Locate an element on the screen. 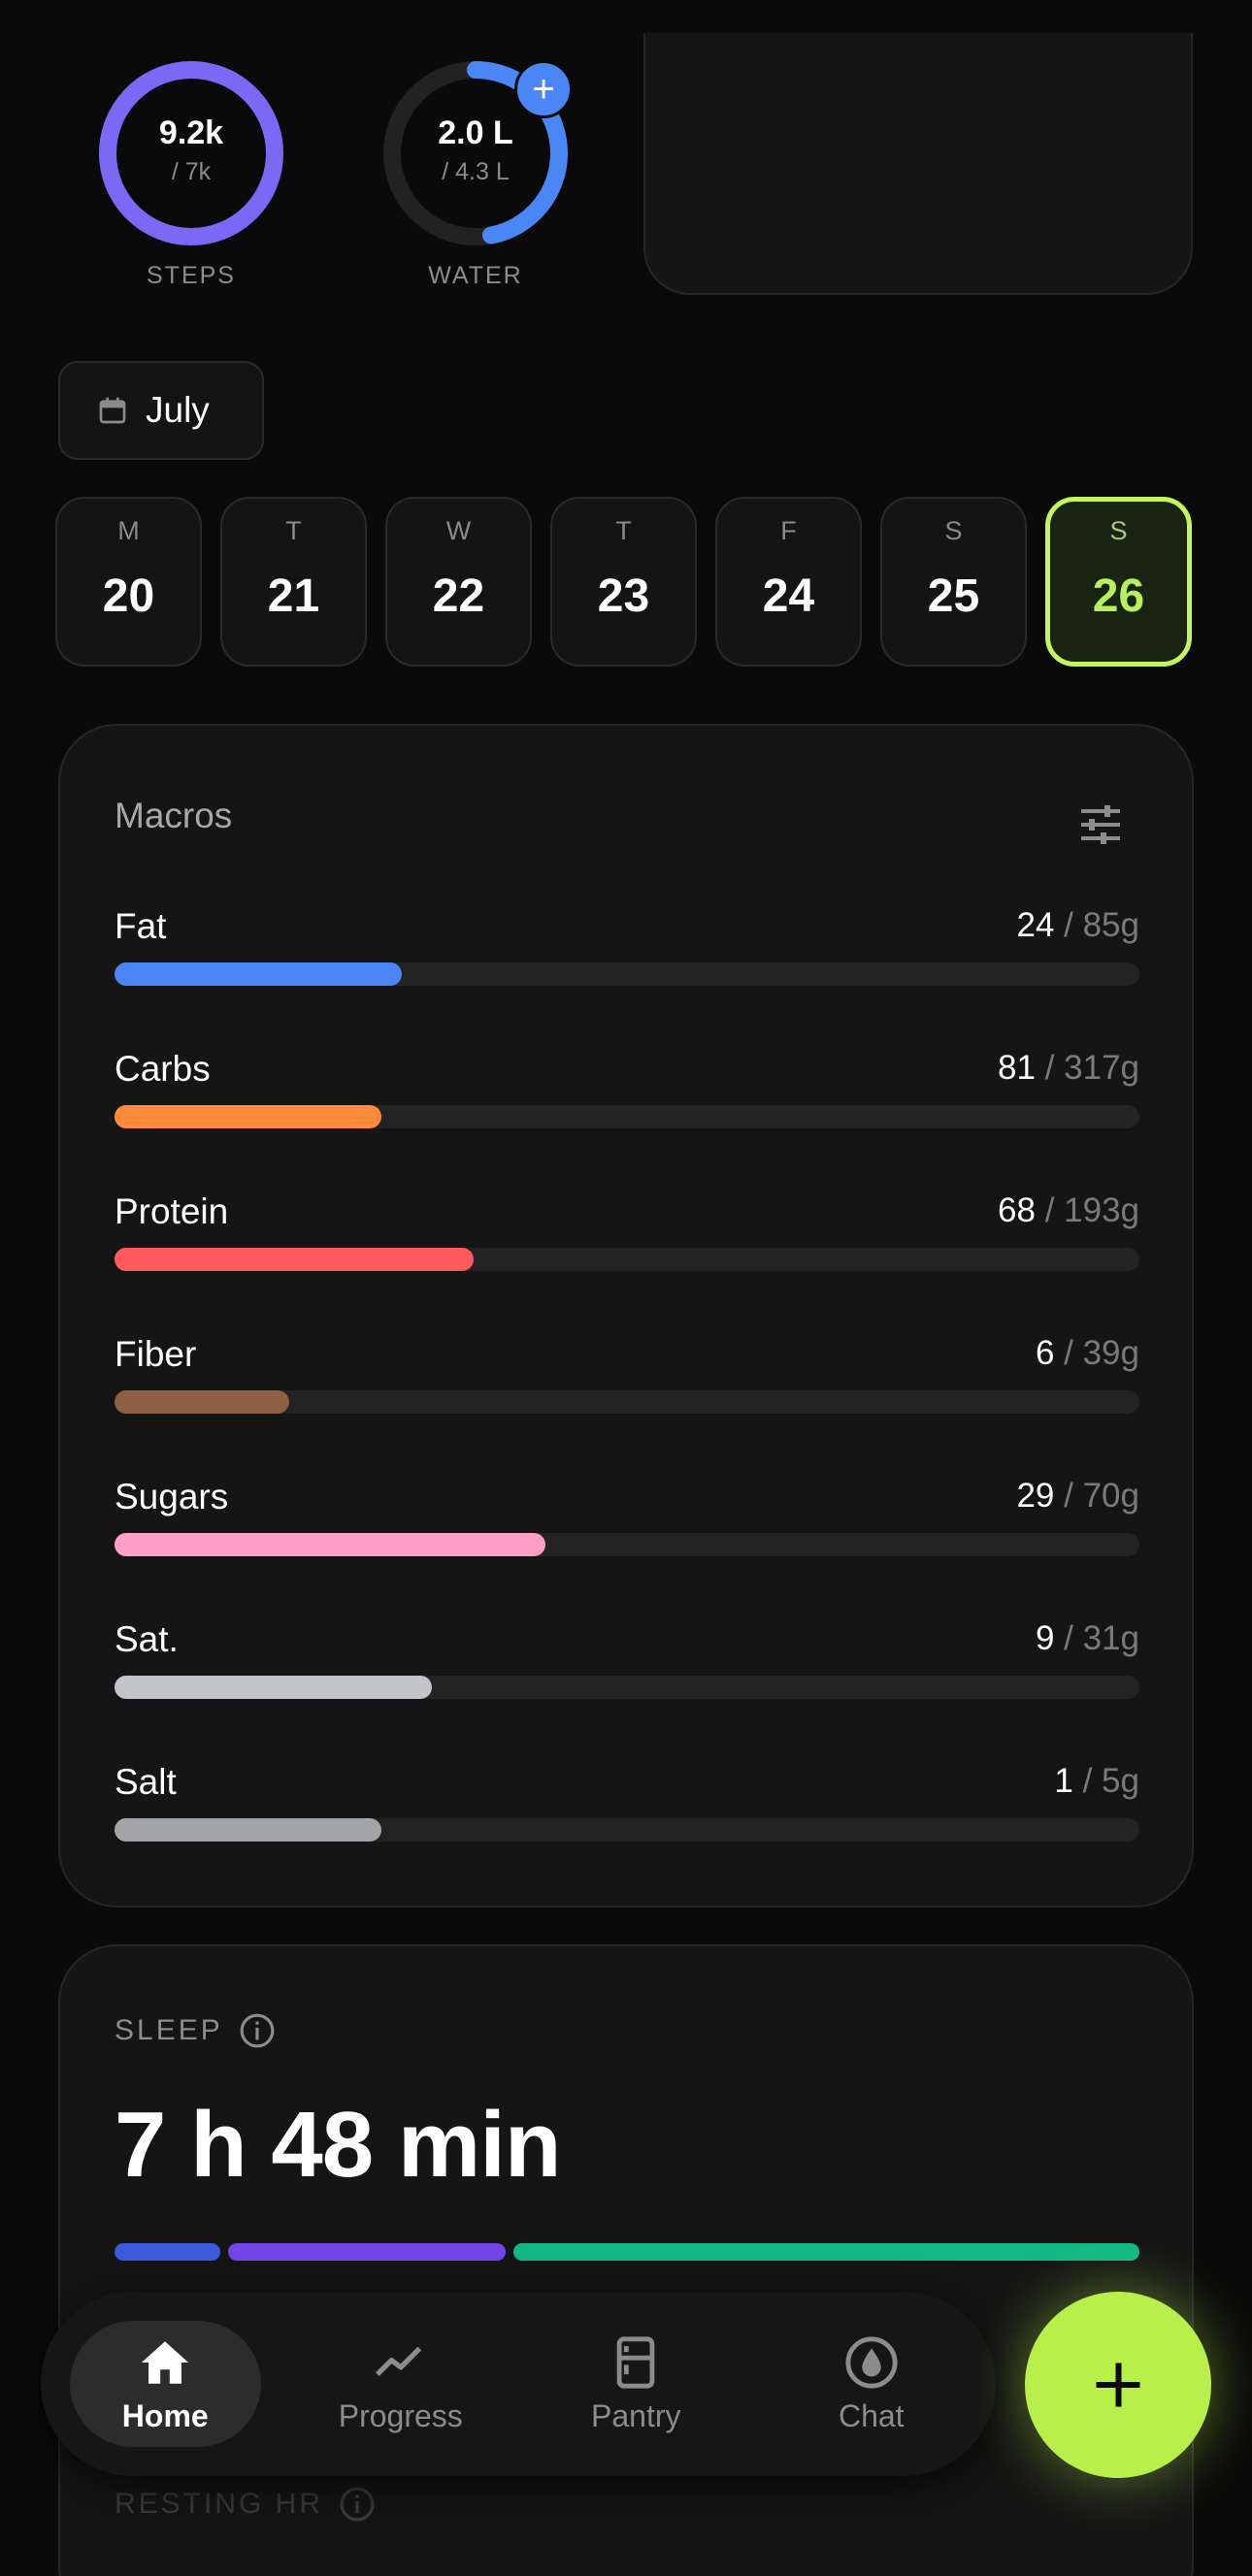 This screenshot has height=2576, width=1252. home-icon is located at coordinates (165, 2362).